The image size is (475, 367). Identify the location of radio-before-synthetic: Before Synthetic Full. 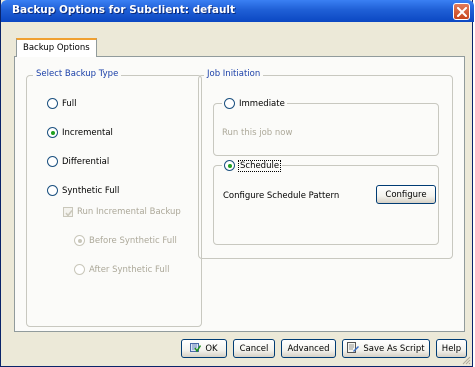
(125, 240).